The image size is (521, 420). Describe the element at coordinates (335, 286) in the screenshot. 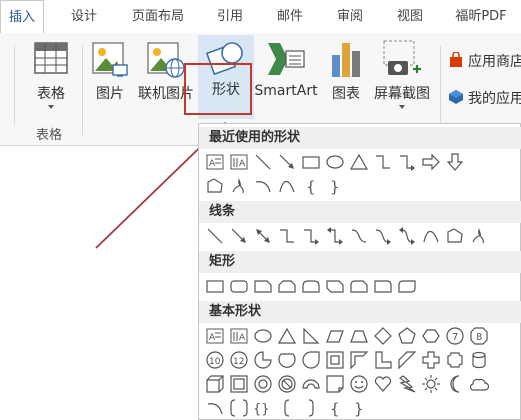

I see `shape-snip-diagonal-icon` at that location.